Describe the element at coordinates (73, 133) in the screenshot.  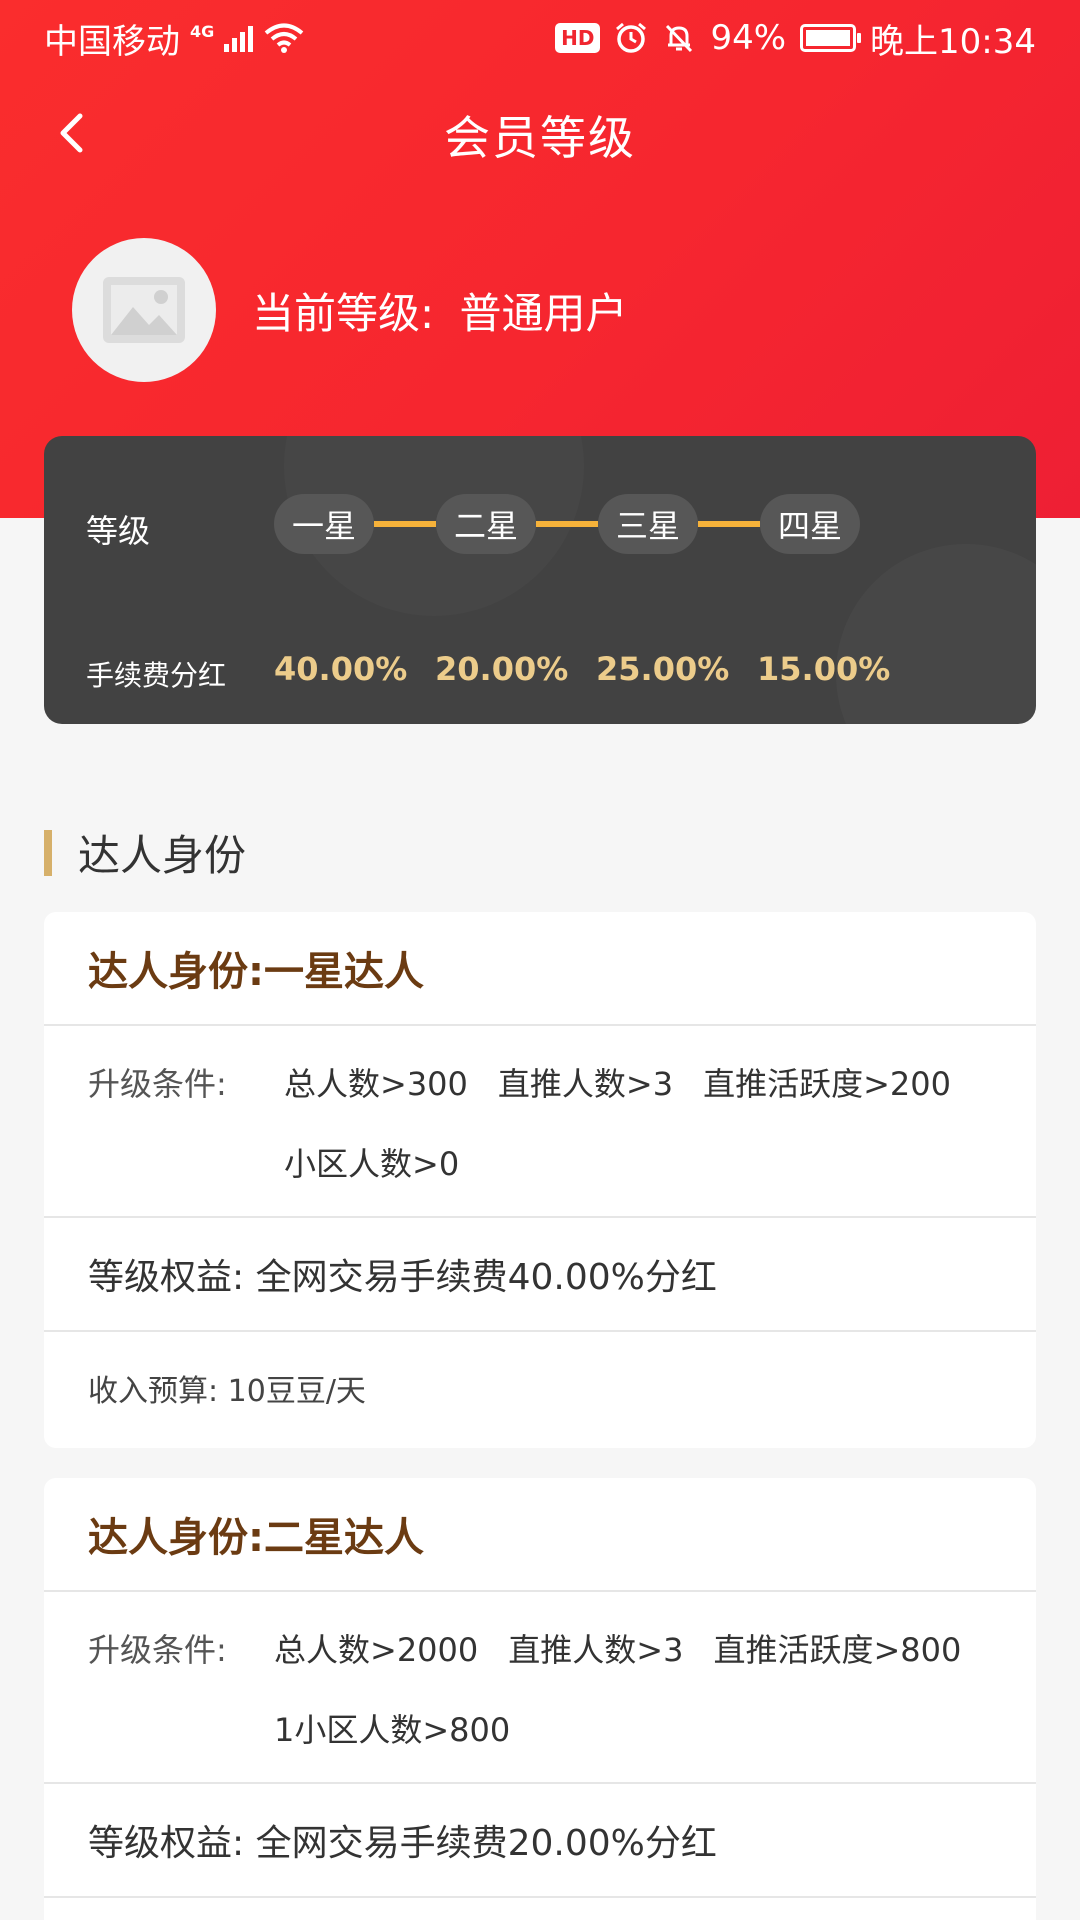
I see `chevron-left-icon` at that location.